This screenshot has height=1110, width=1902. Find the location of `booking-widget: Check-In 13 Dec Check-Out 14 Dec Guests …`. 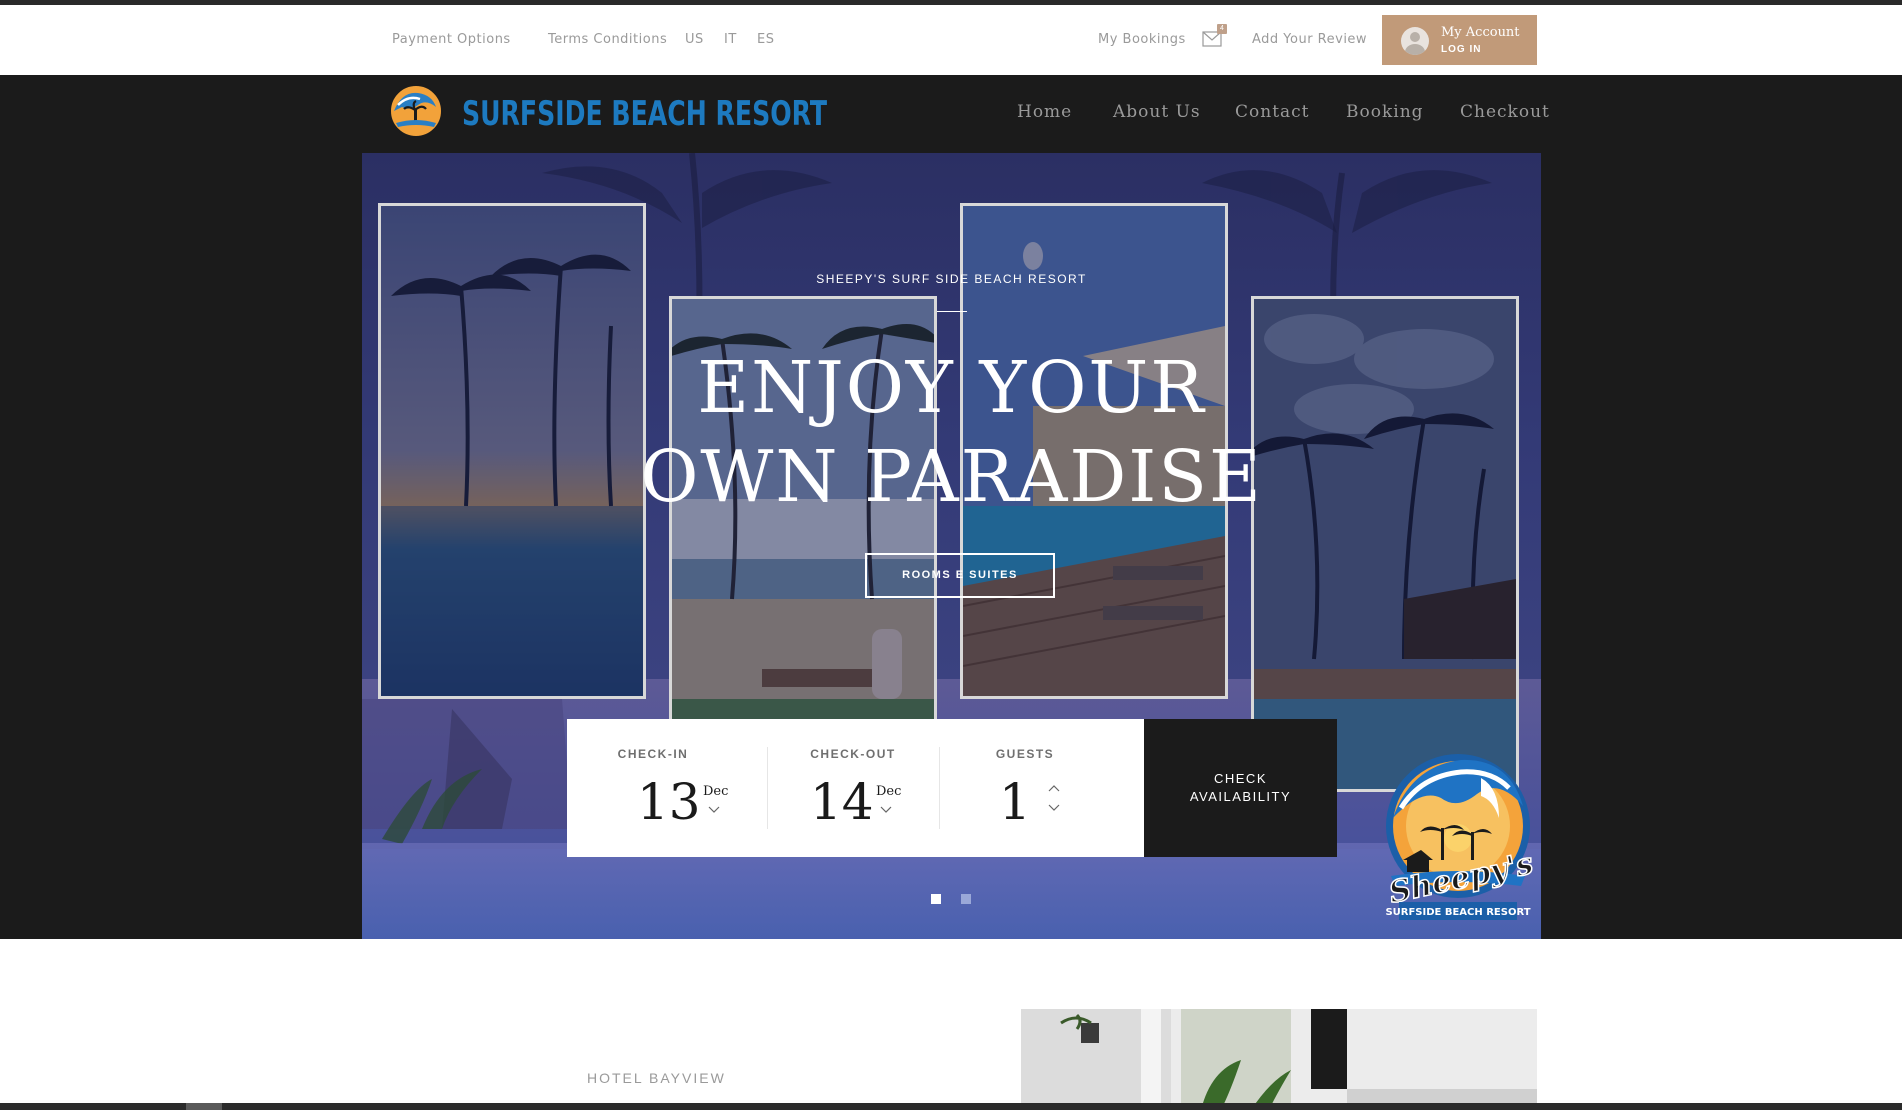

booking-widget: Check-In 13 Dec Check-Out 14 Dec Guests … is located at coordinates (855, 788).